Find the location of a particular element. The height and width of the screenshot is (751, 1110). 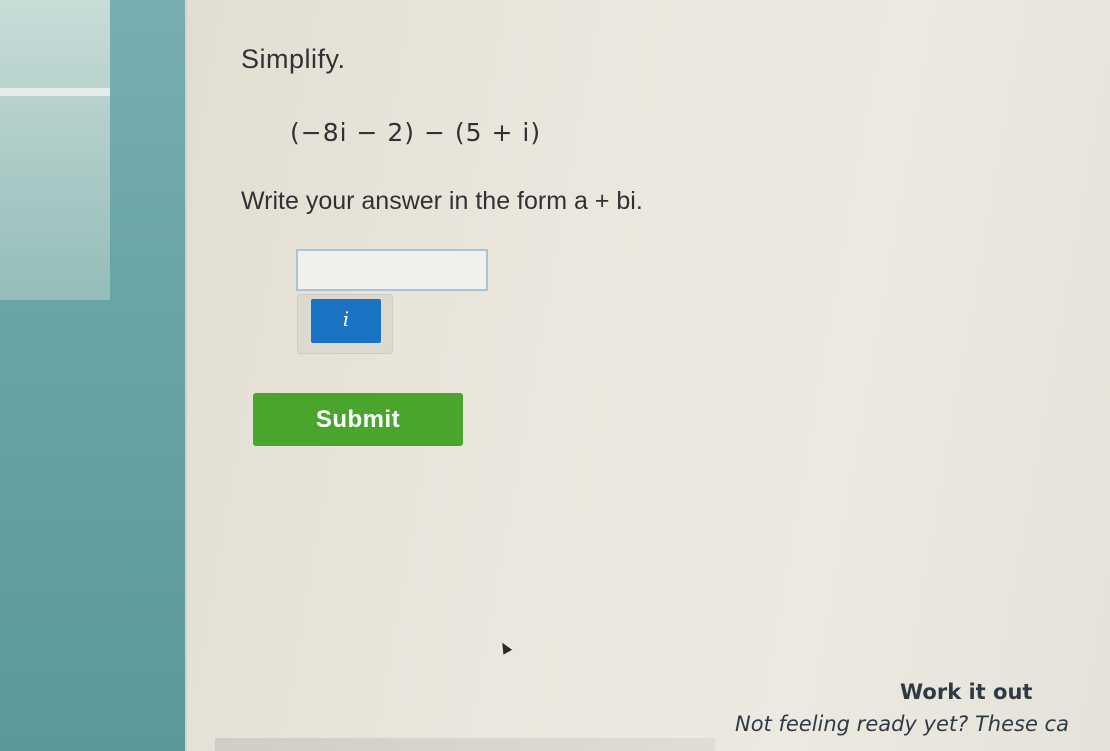

math-expression: (−8i − 2) − (5 + i) is located at coordinates (416, 132).